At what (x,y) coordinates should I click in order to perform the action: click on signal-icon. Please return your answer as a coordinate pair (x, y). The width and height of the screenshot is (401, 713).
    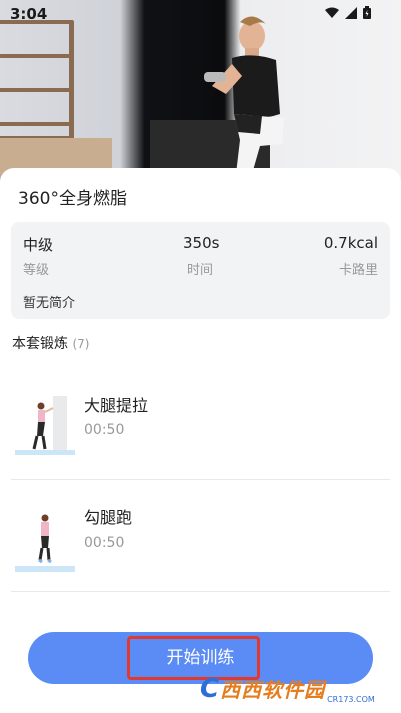
    Looking at the image, I should click on (351, 12).